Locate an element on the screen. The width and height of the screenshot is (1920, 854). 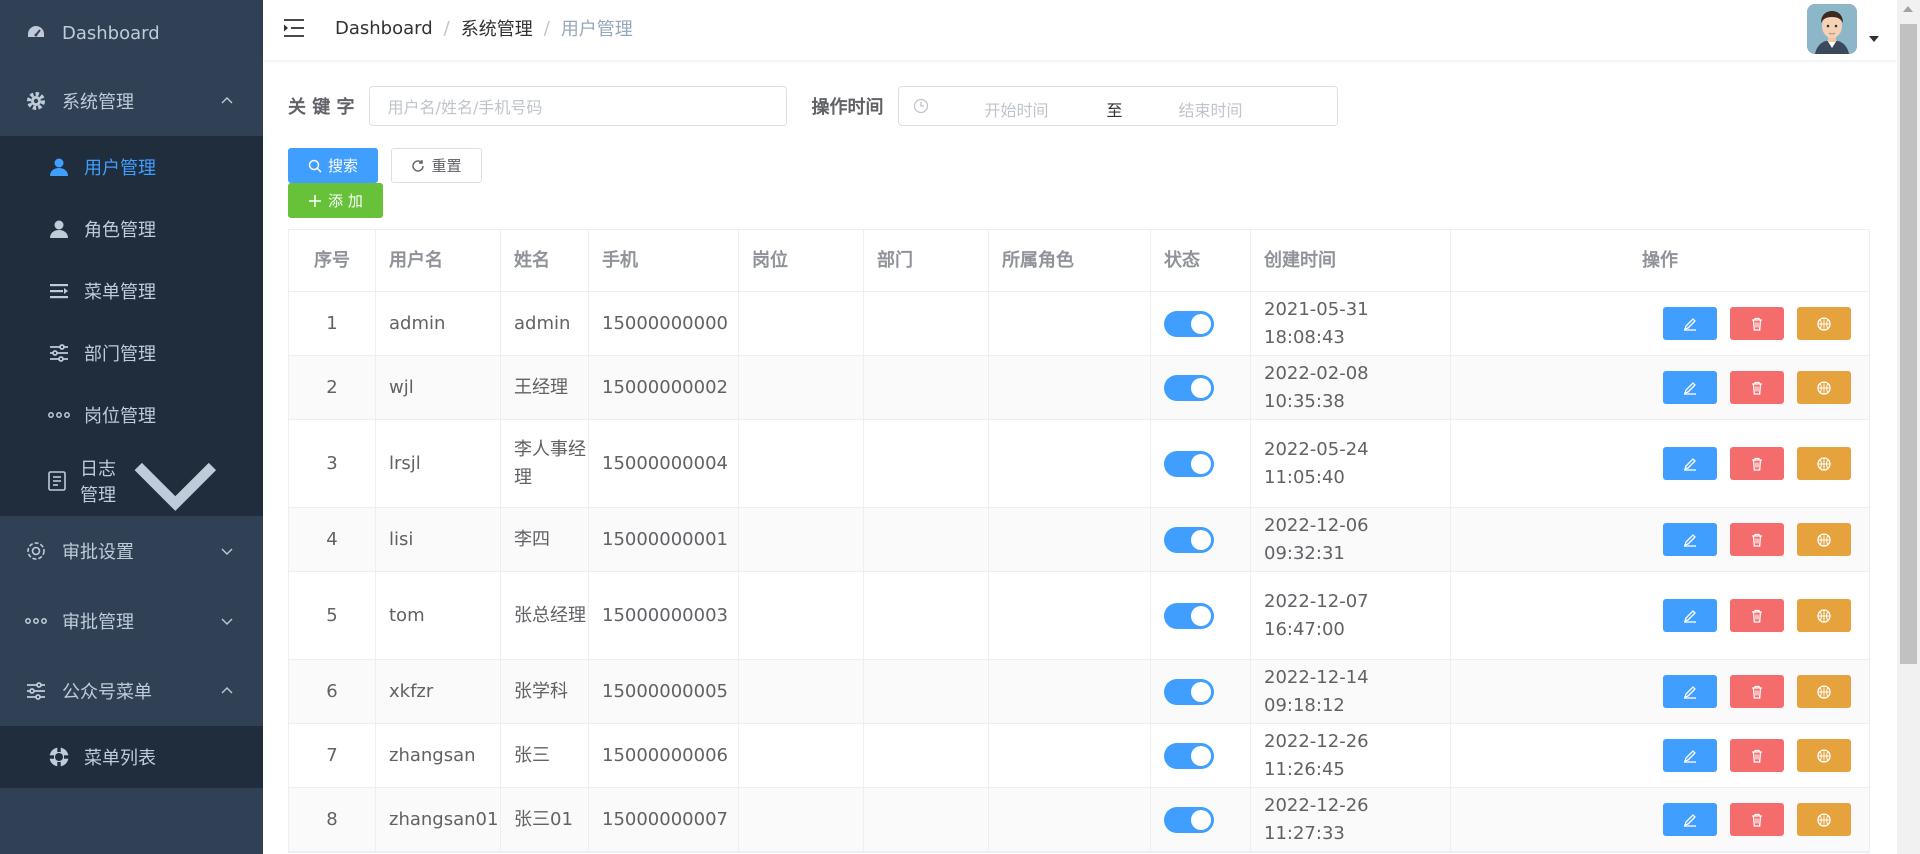
cell-index: 8 is located at coordinates (332, 819).